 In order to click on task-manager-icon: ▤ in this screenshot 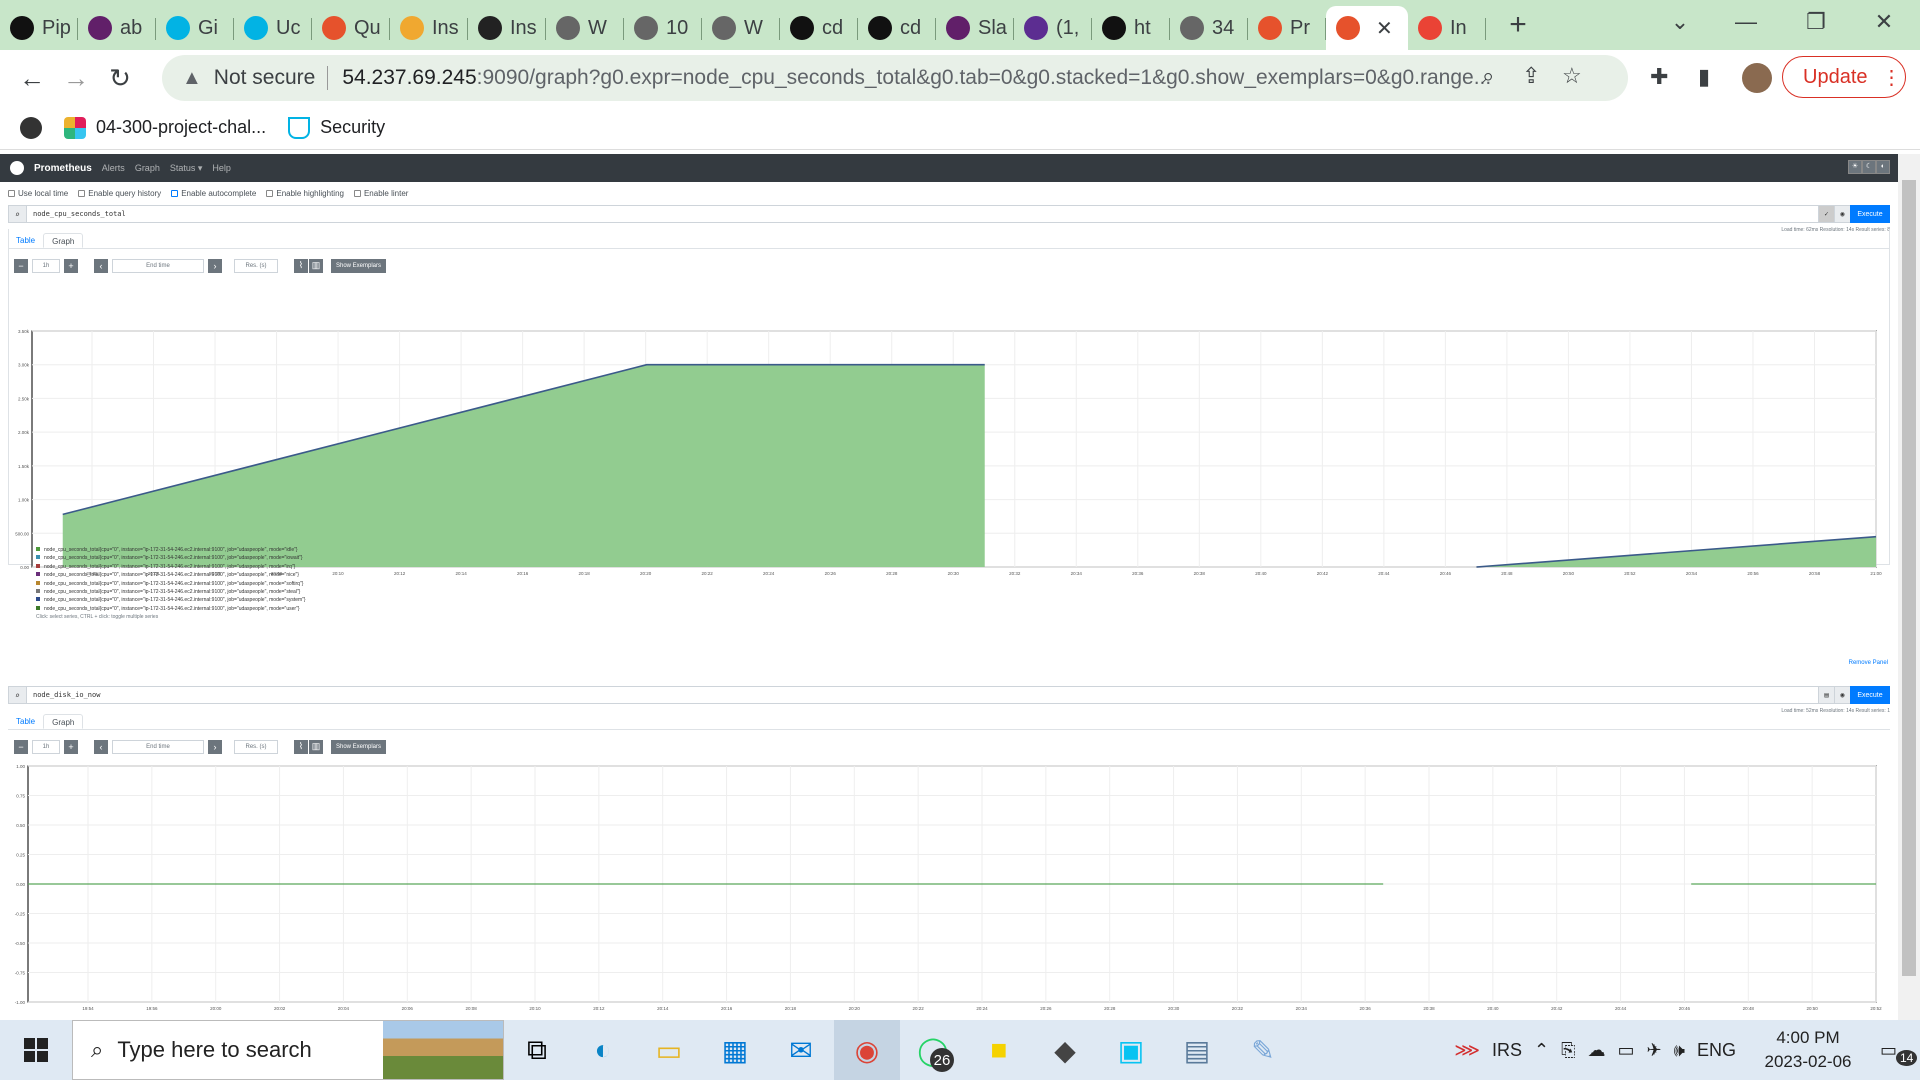, I will do `click(1197, 1050)`.